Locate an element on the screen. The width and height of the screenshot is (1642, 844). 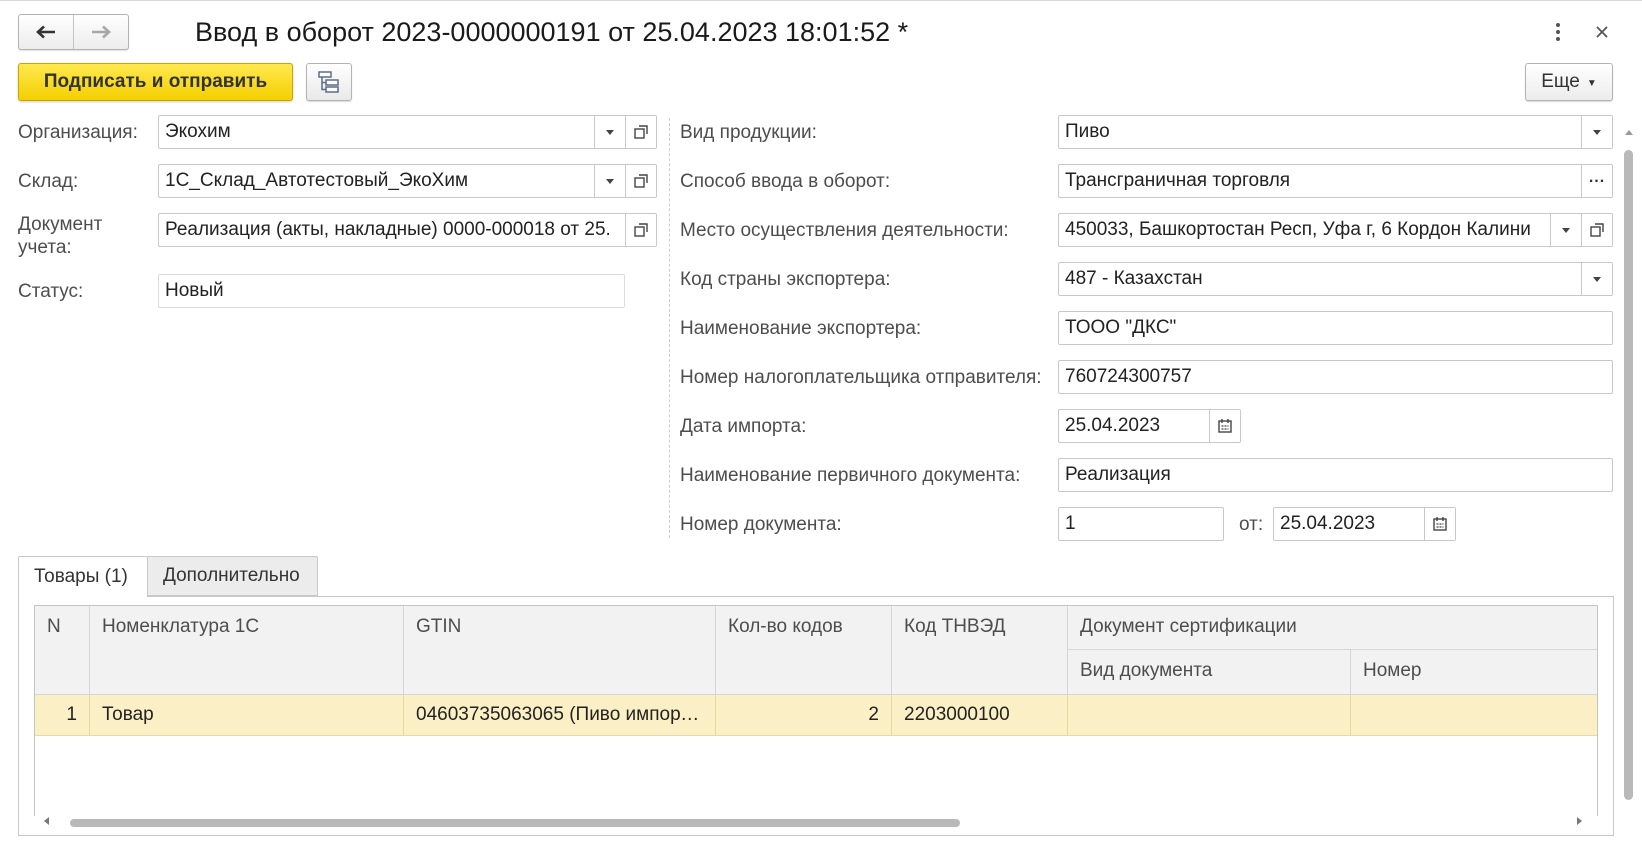
product-type-field: Пиво is located at coordinates (1335, 132).